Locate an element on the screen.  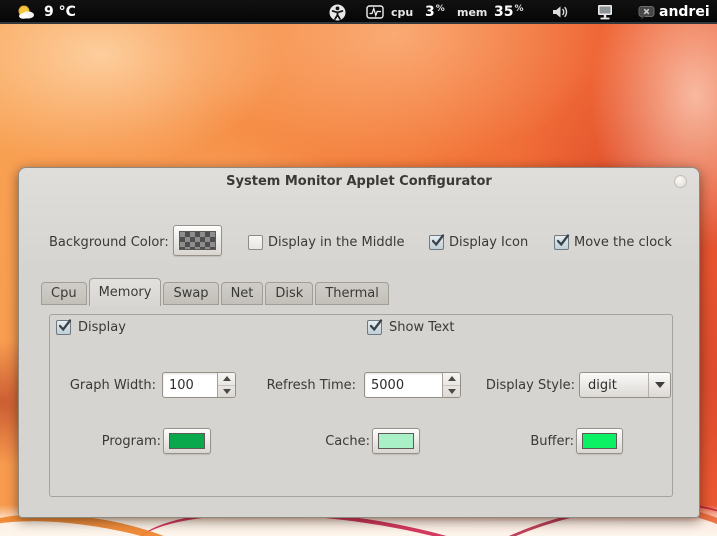
move-clock-checkbox is located at coordinates (562, 242).